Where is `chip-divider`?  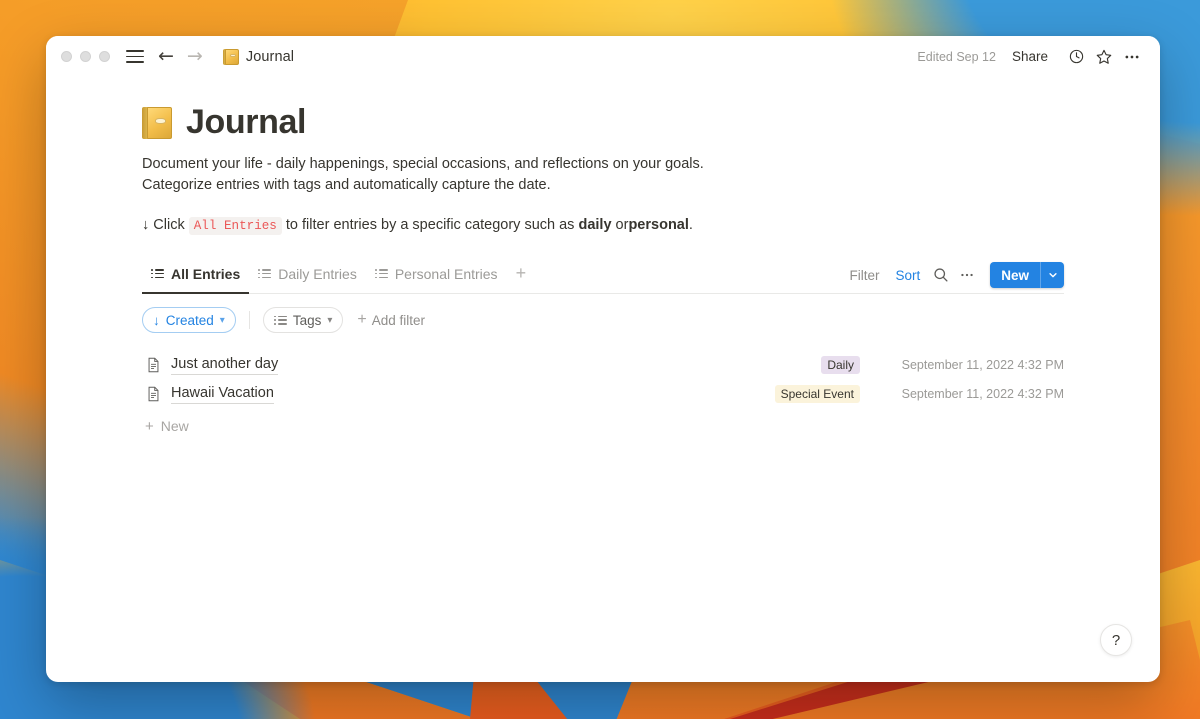 chip-divider is located at coordinates (249, 320).